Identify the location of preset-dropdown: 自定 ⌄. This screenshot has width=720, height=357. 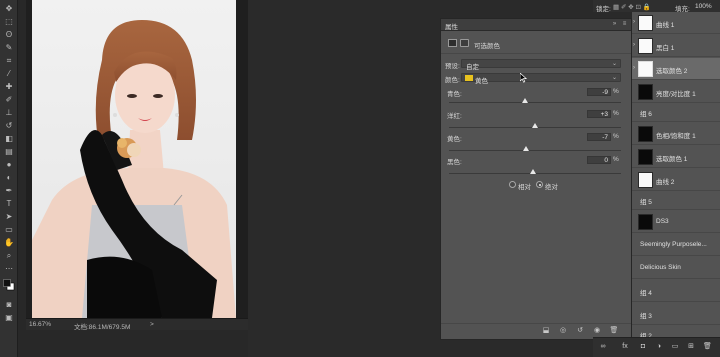
(541, 65).